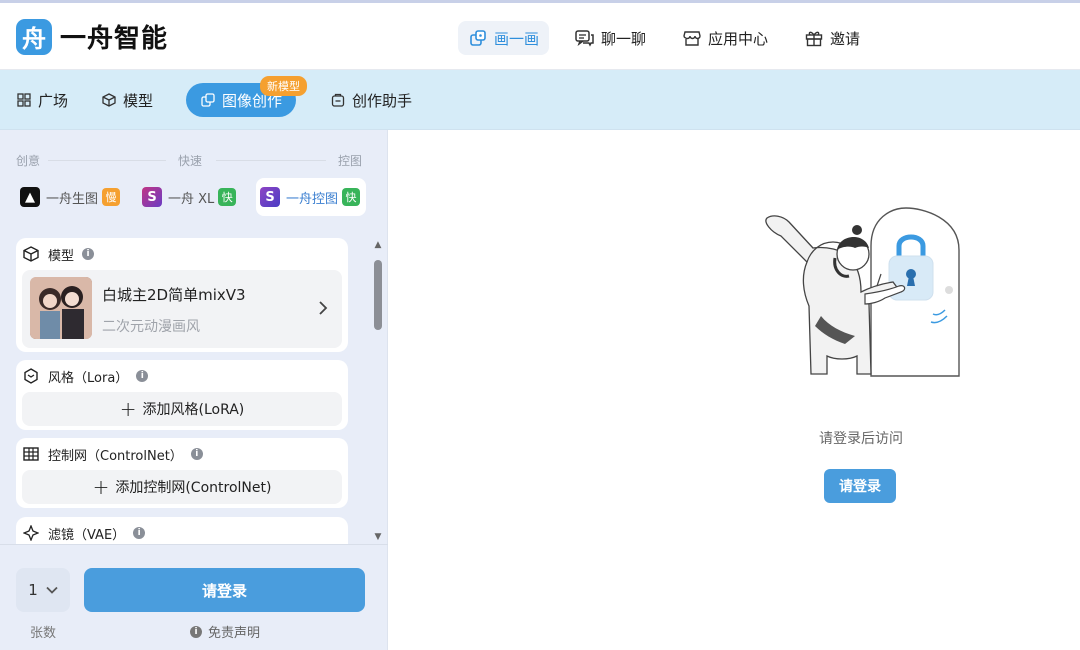  I want to click on controlnet-card-header: 控制网（ControlNet） i, so click(112, 454).